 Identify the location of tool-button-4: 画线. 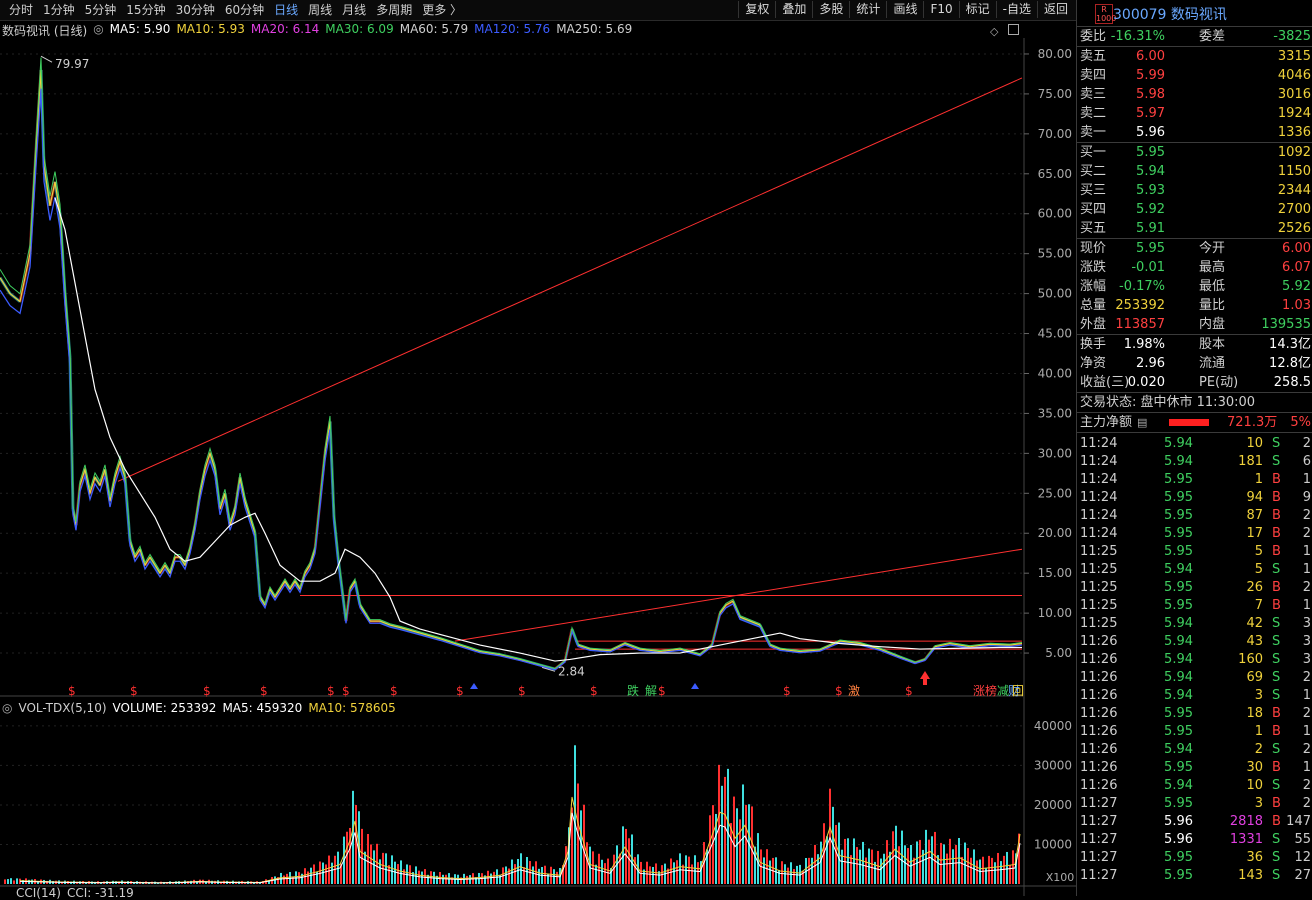
(904, 9).